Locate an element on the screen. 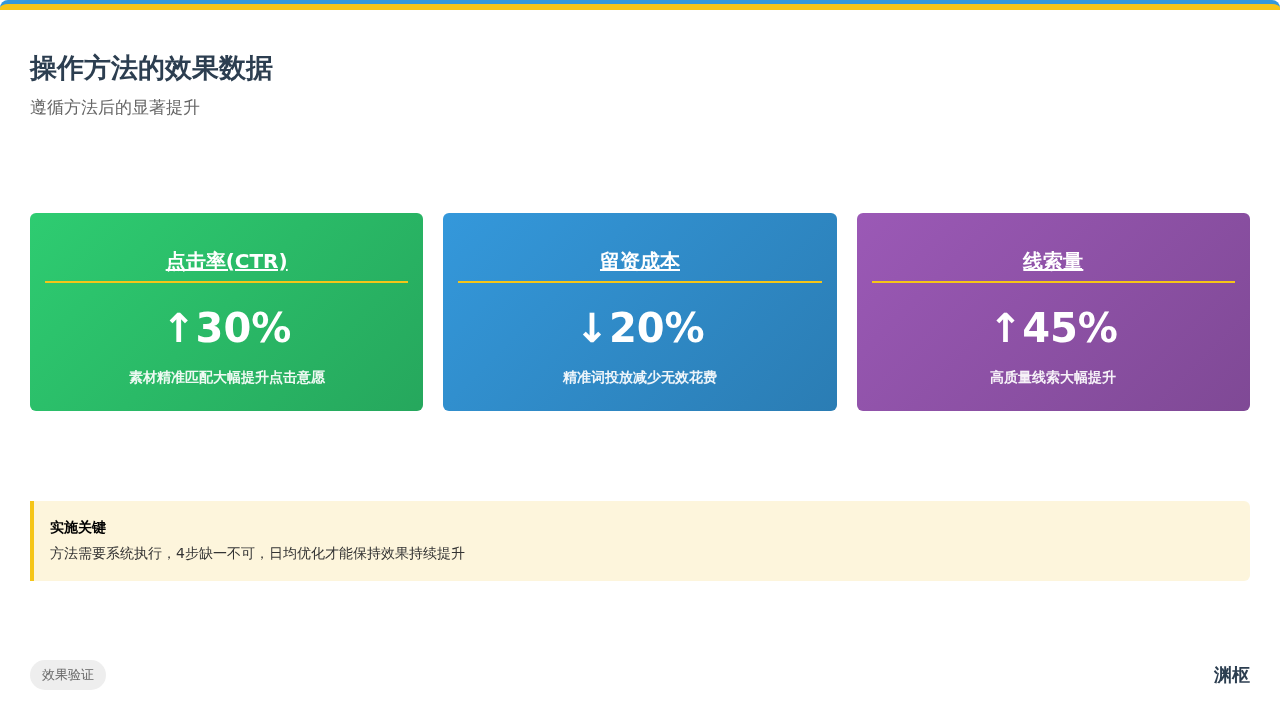  note-title: 实施关键 is located at coordinates (78, 528).